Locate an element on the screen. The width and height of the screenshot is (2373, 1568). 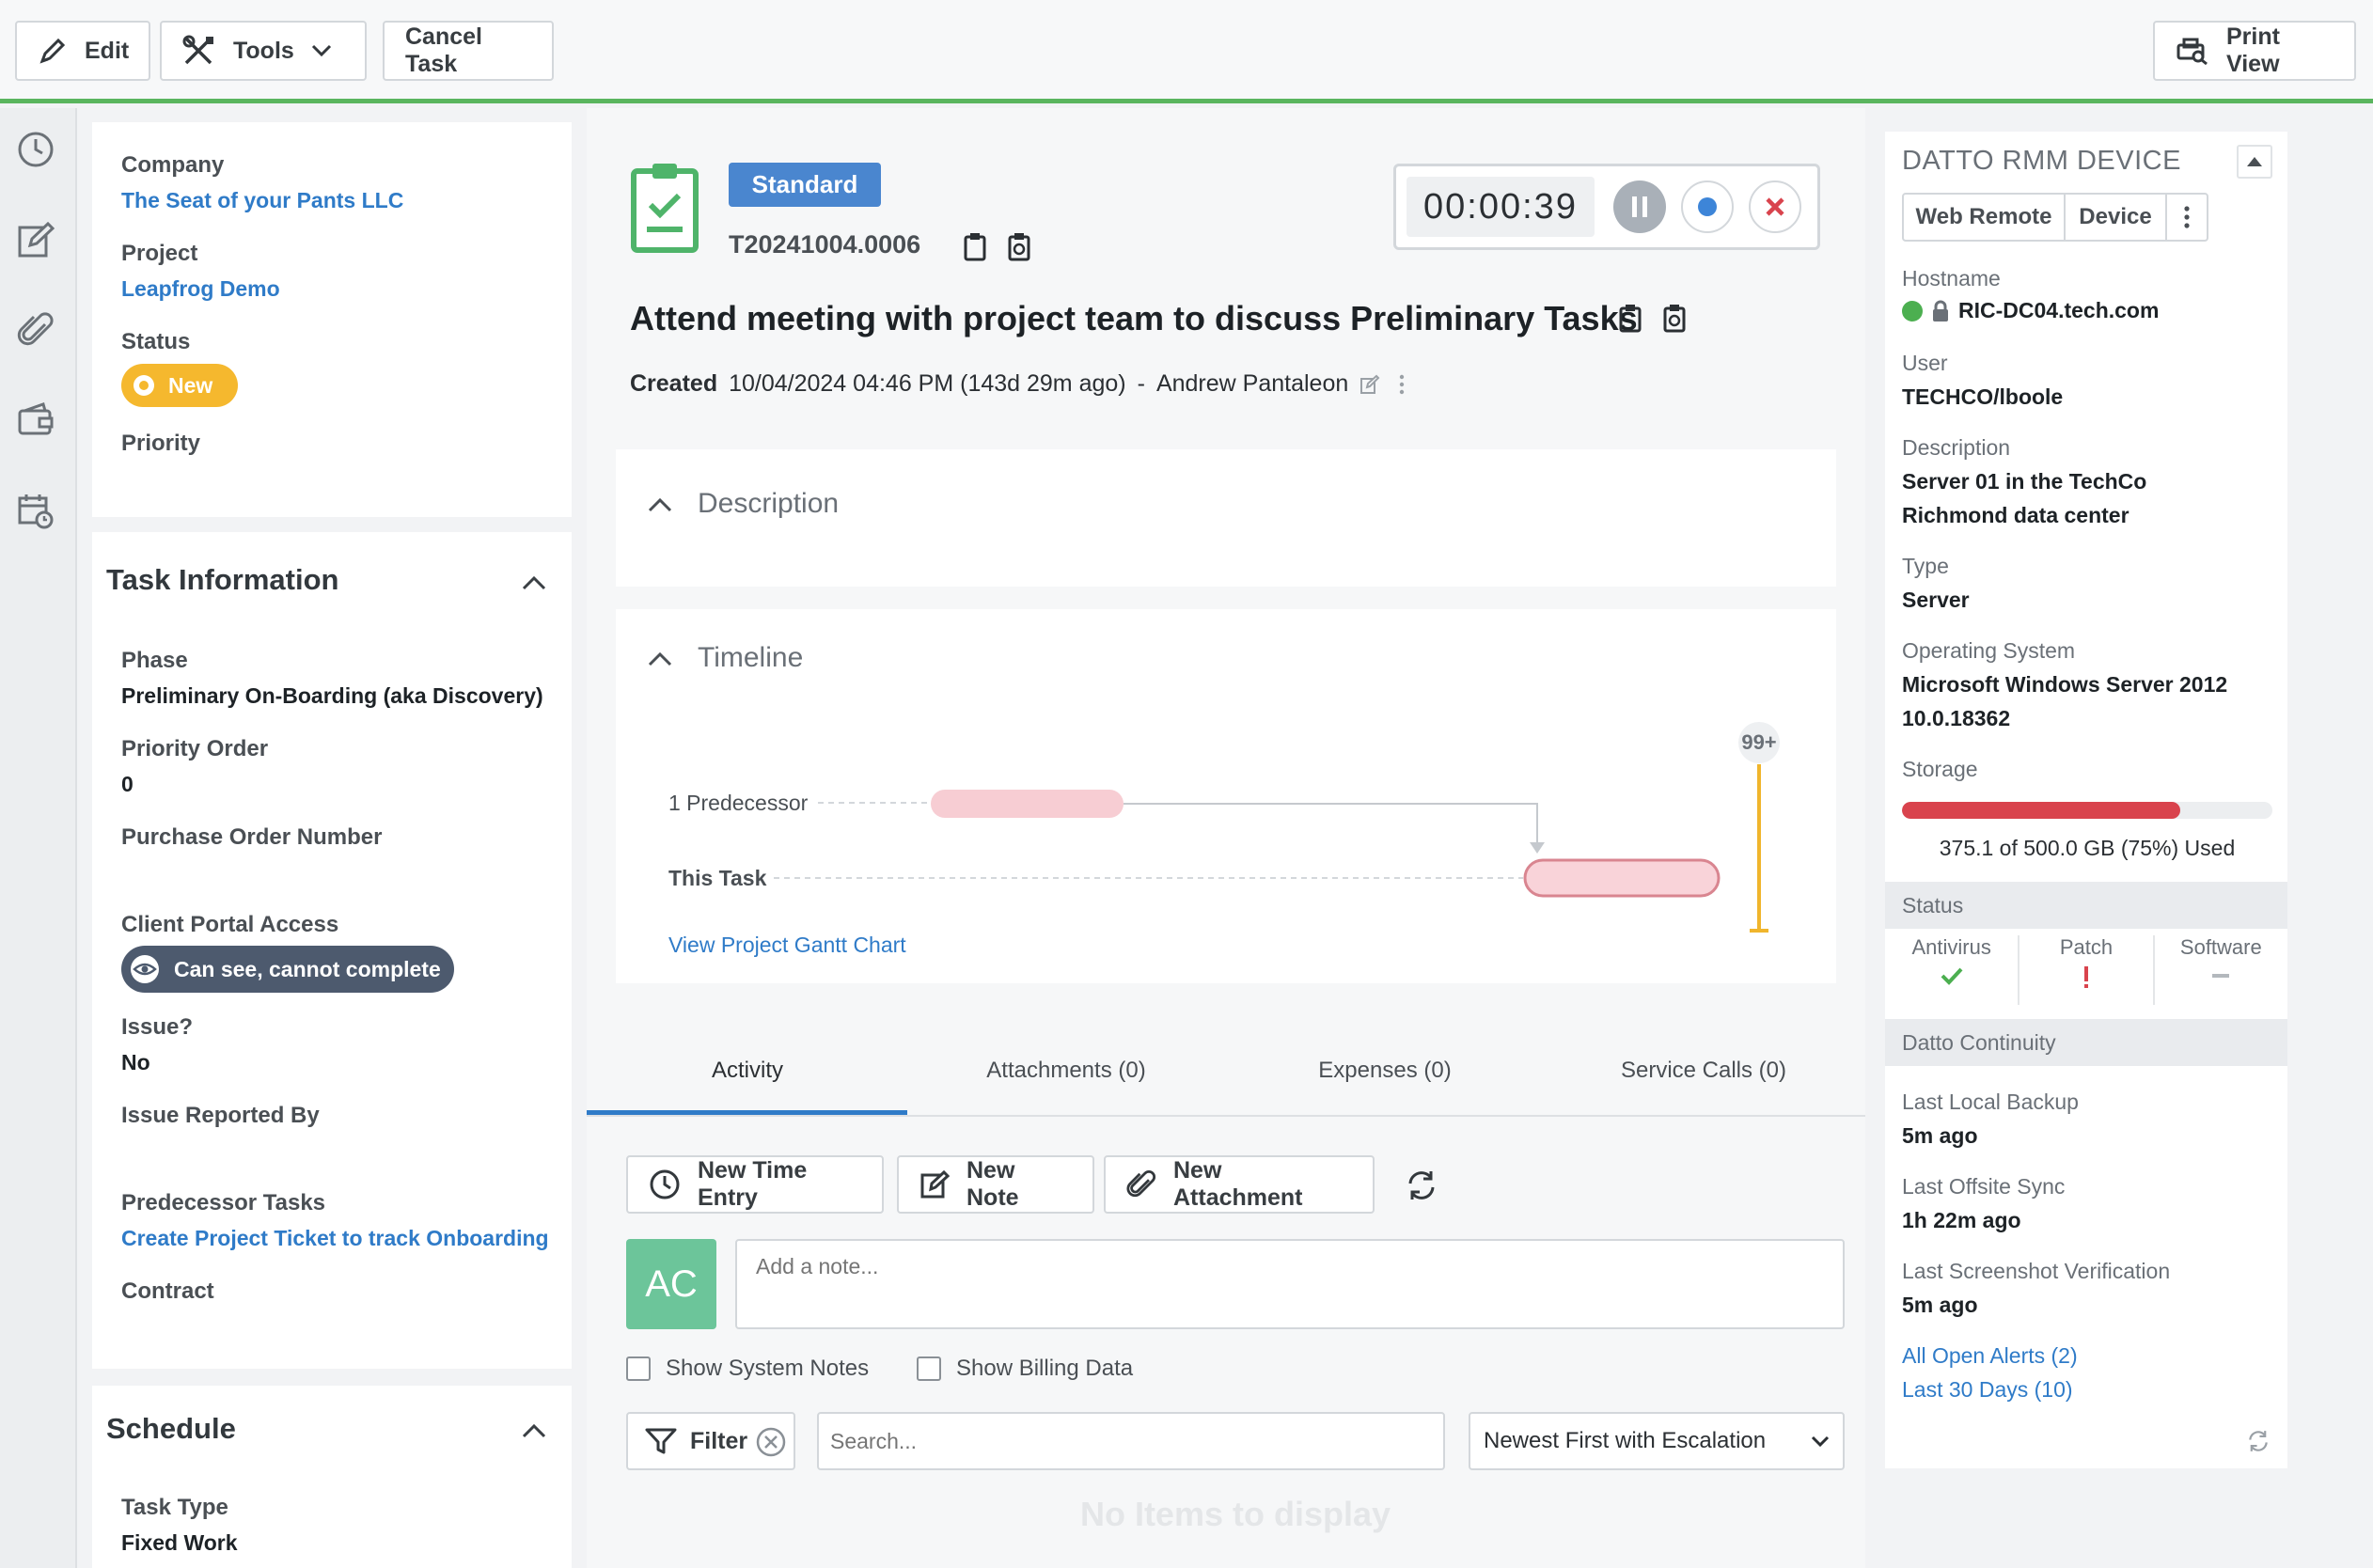
new-note-button: New Note is located at coordinates (995, 1184).